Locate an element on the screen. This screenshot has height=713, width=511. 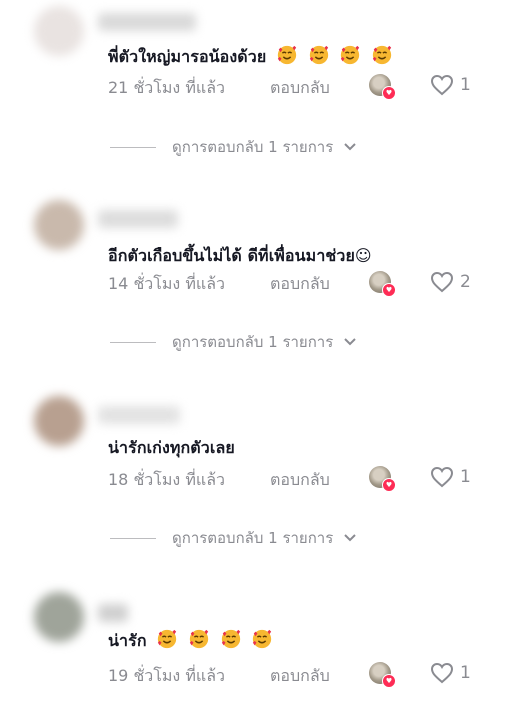
comment-text: พี่ตัวใหญ่มารอน้องด้วย is located at coordinates (250, 57).